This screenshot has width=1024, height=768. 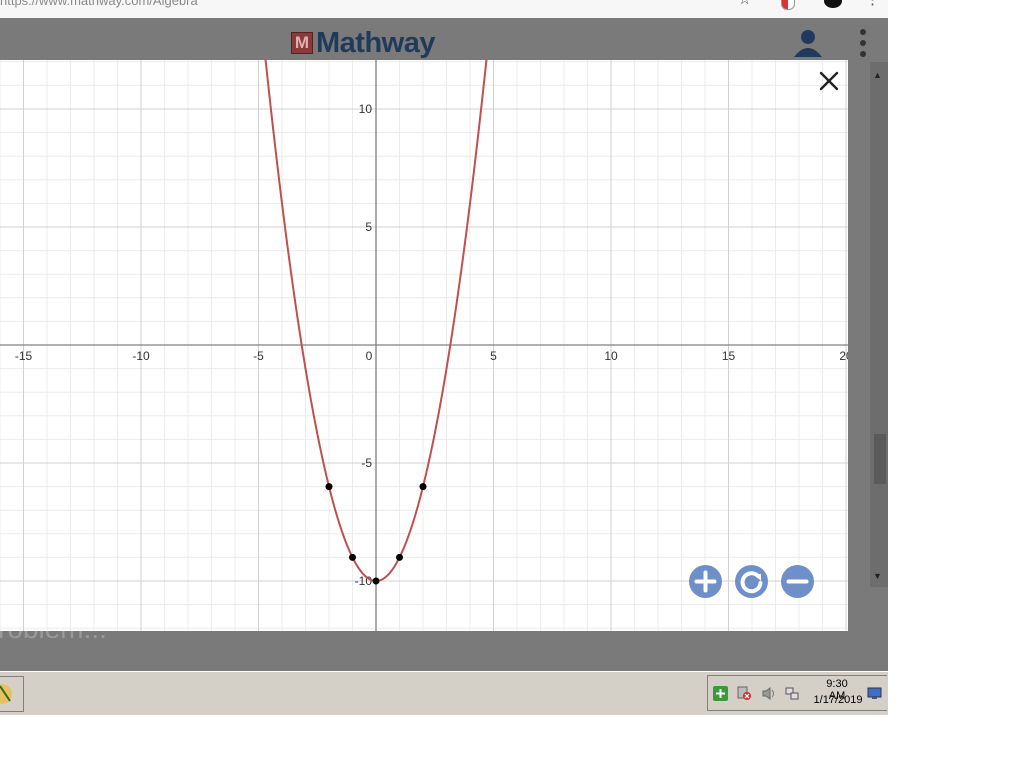 I want to click on plus-circle-icon, so click(x=705, y=581).